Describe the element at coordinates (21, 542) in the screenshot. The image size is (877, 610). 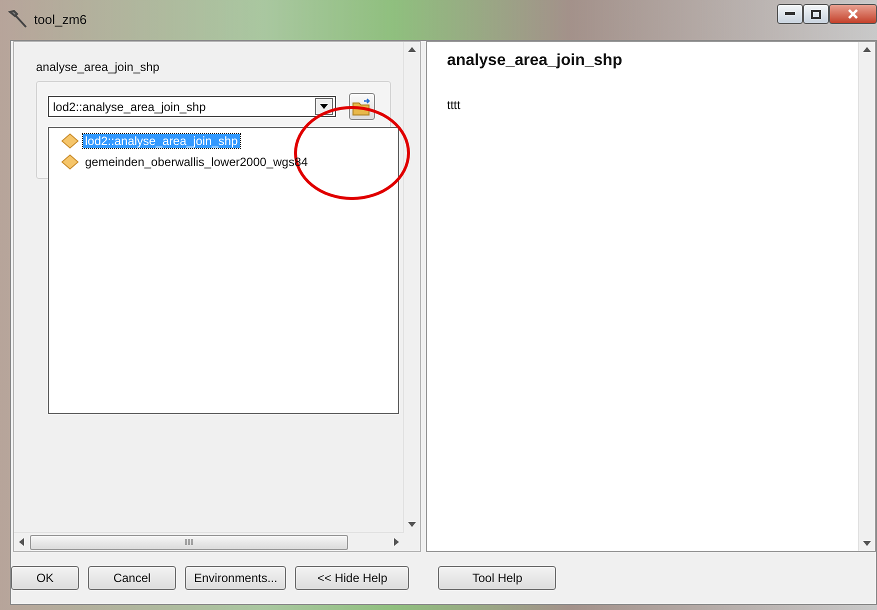
I see `scroll-left-icon` at that location.